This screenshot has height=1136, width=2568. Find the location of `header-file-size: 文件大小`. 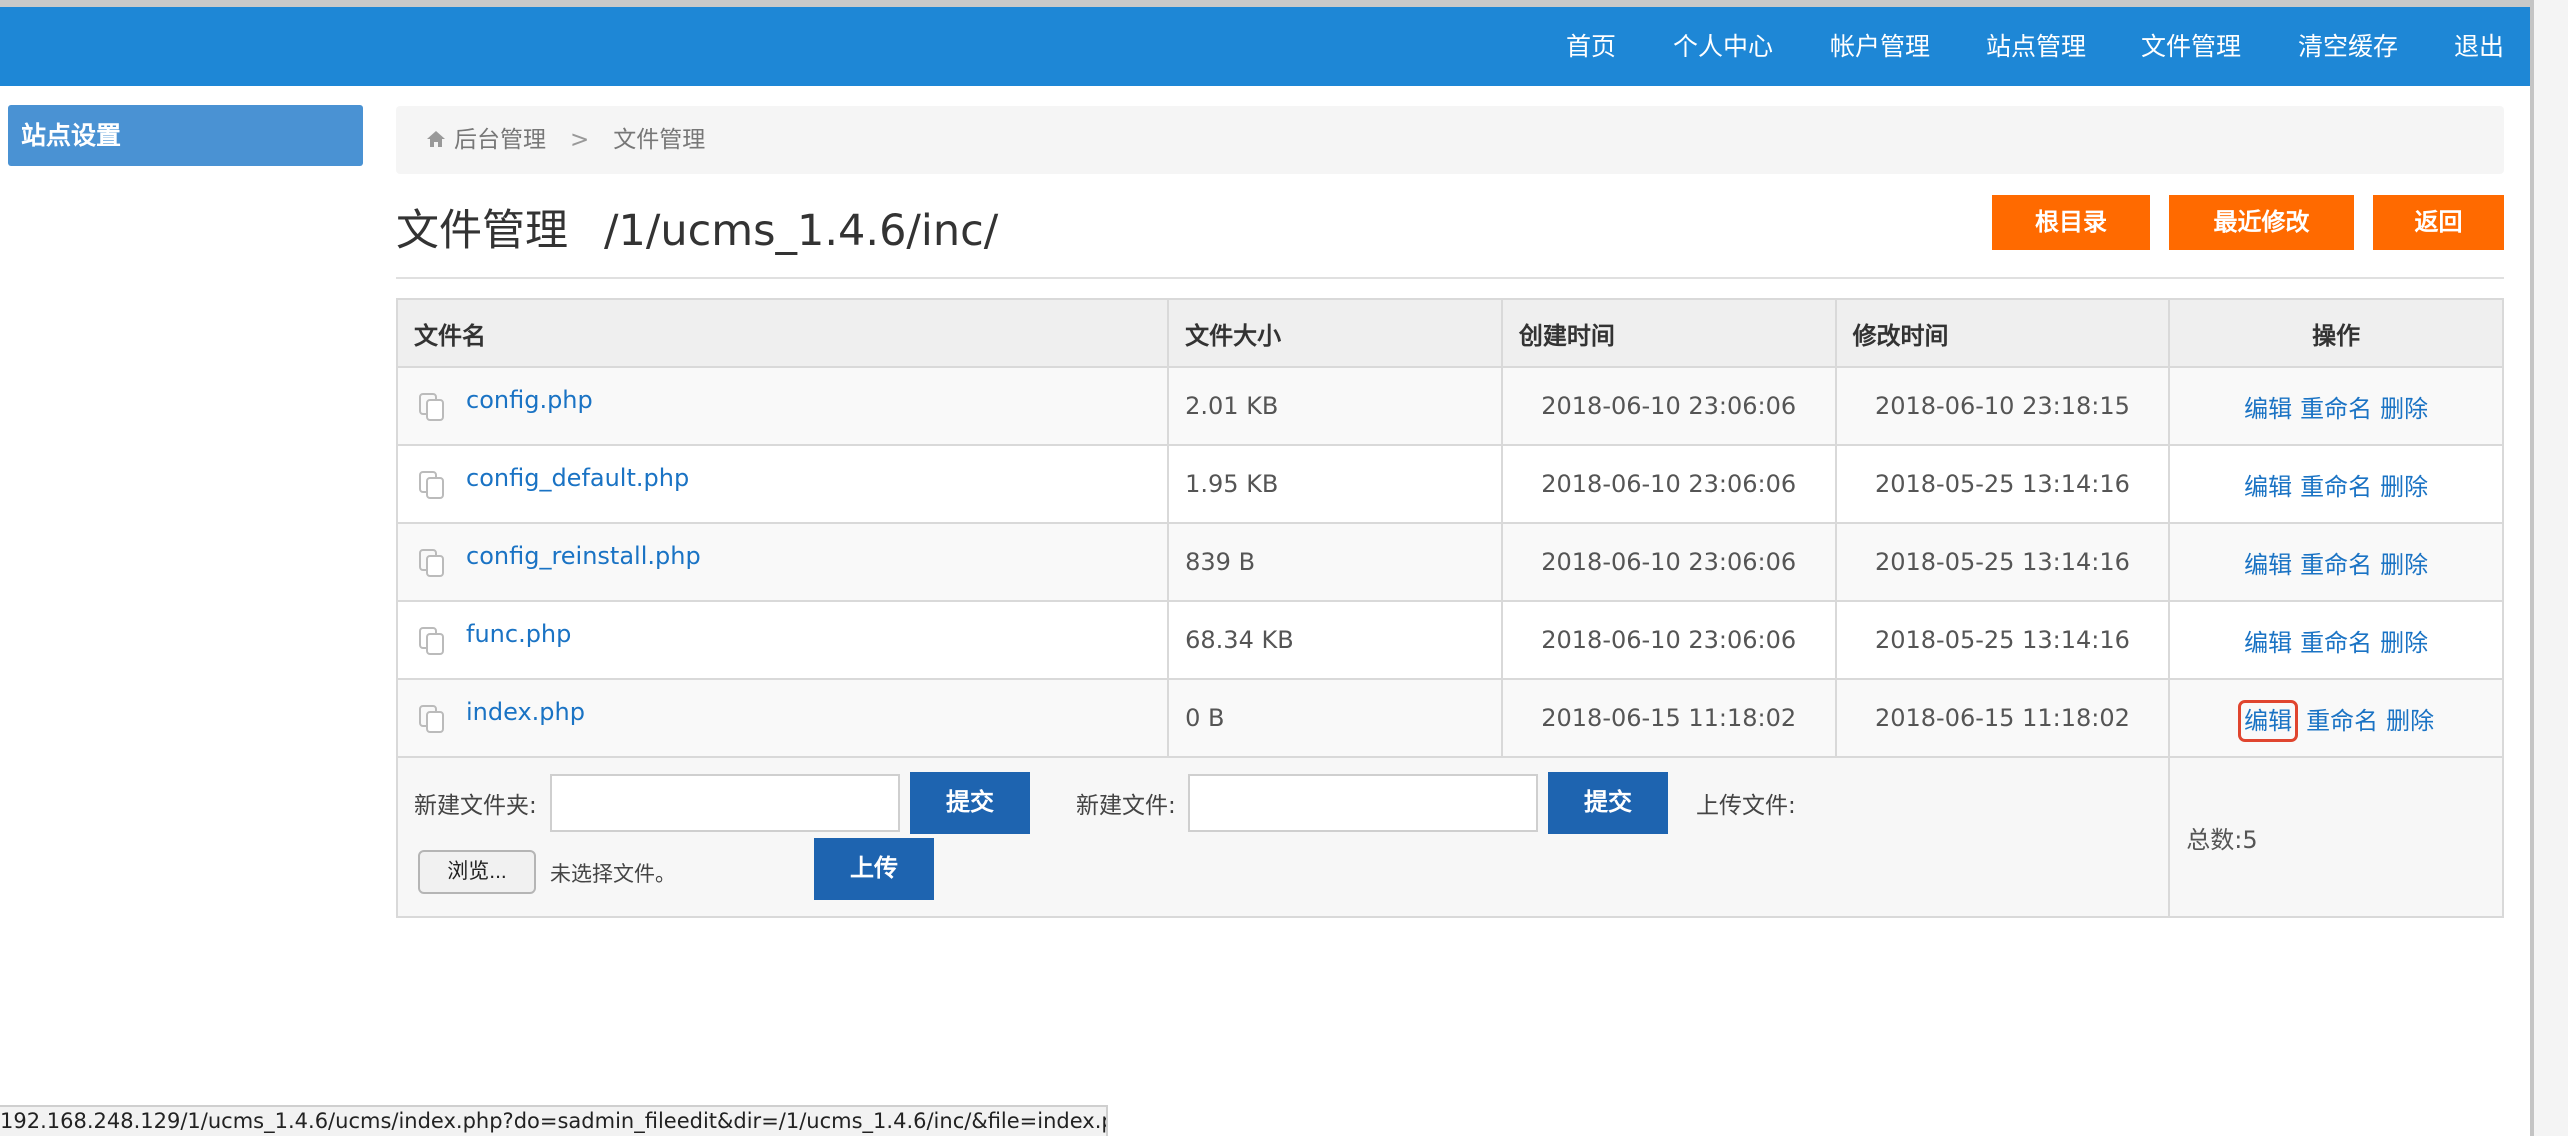

header-file-size: 文件大小 is located at coordinates (1335, 333).